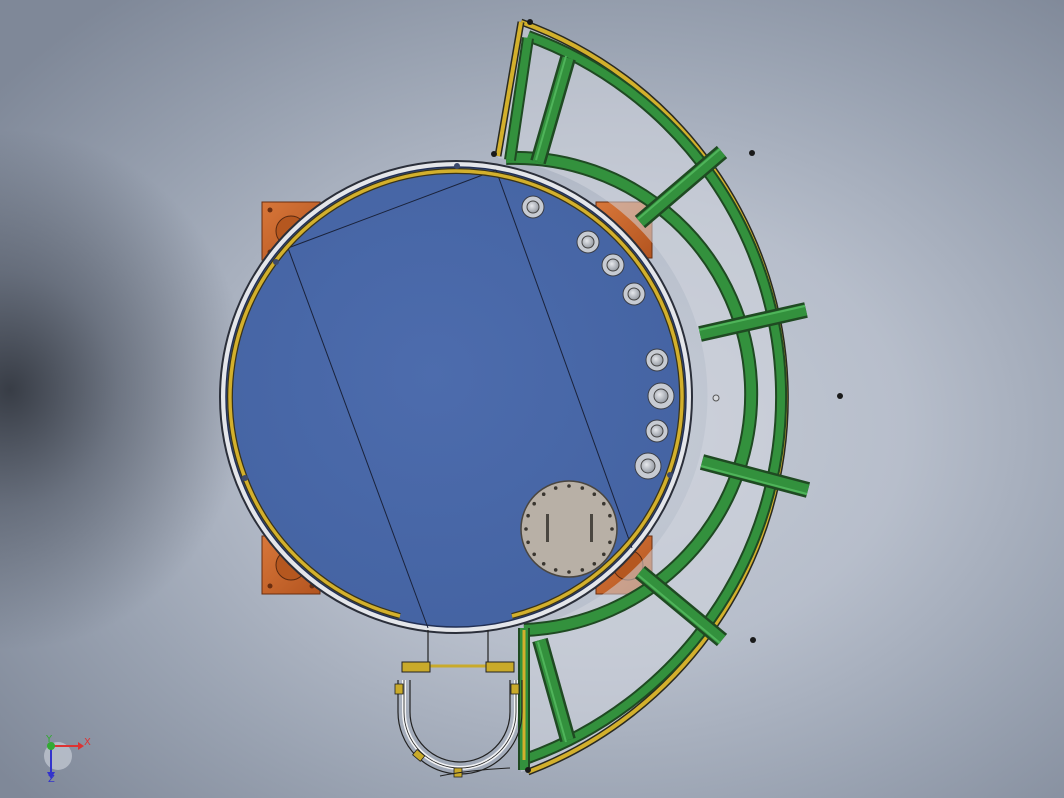 Image resolution: width=1064 pixels, height=798 pixels. Describe the element at coordinates (500, 667) in the screenshot. I see `cage-bracket-right` at that location.